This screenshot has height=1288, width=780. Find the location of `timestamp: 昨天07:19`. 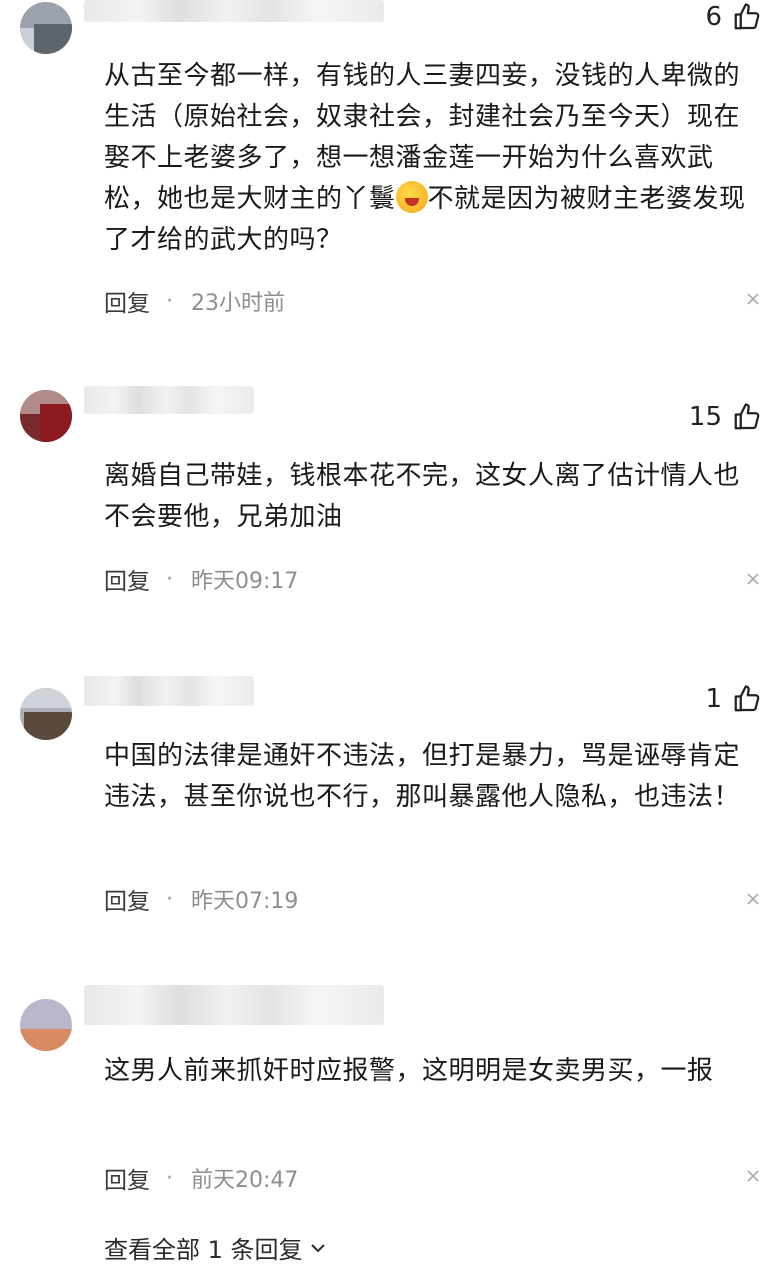

timestamp: 昨天07:19 is located at coordinates (245, 901).